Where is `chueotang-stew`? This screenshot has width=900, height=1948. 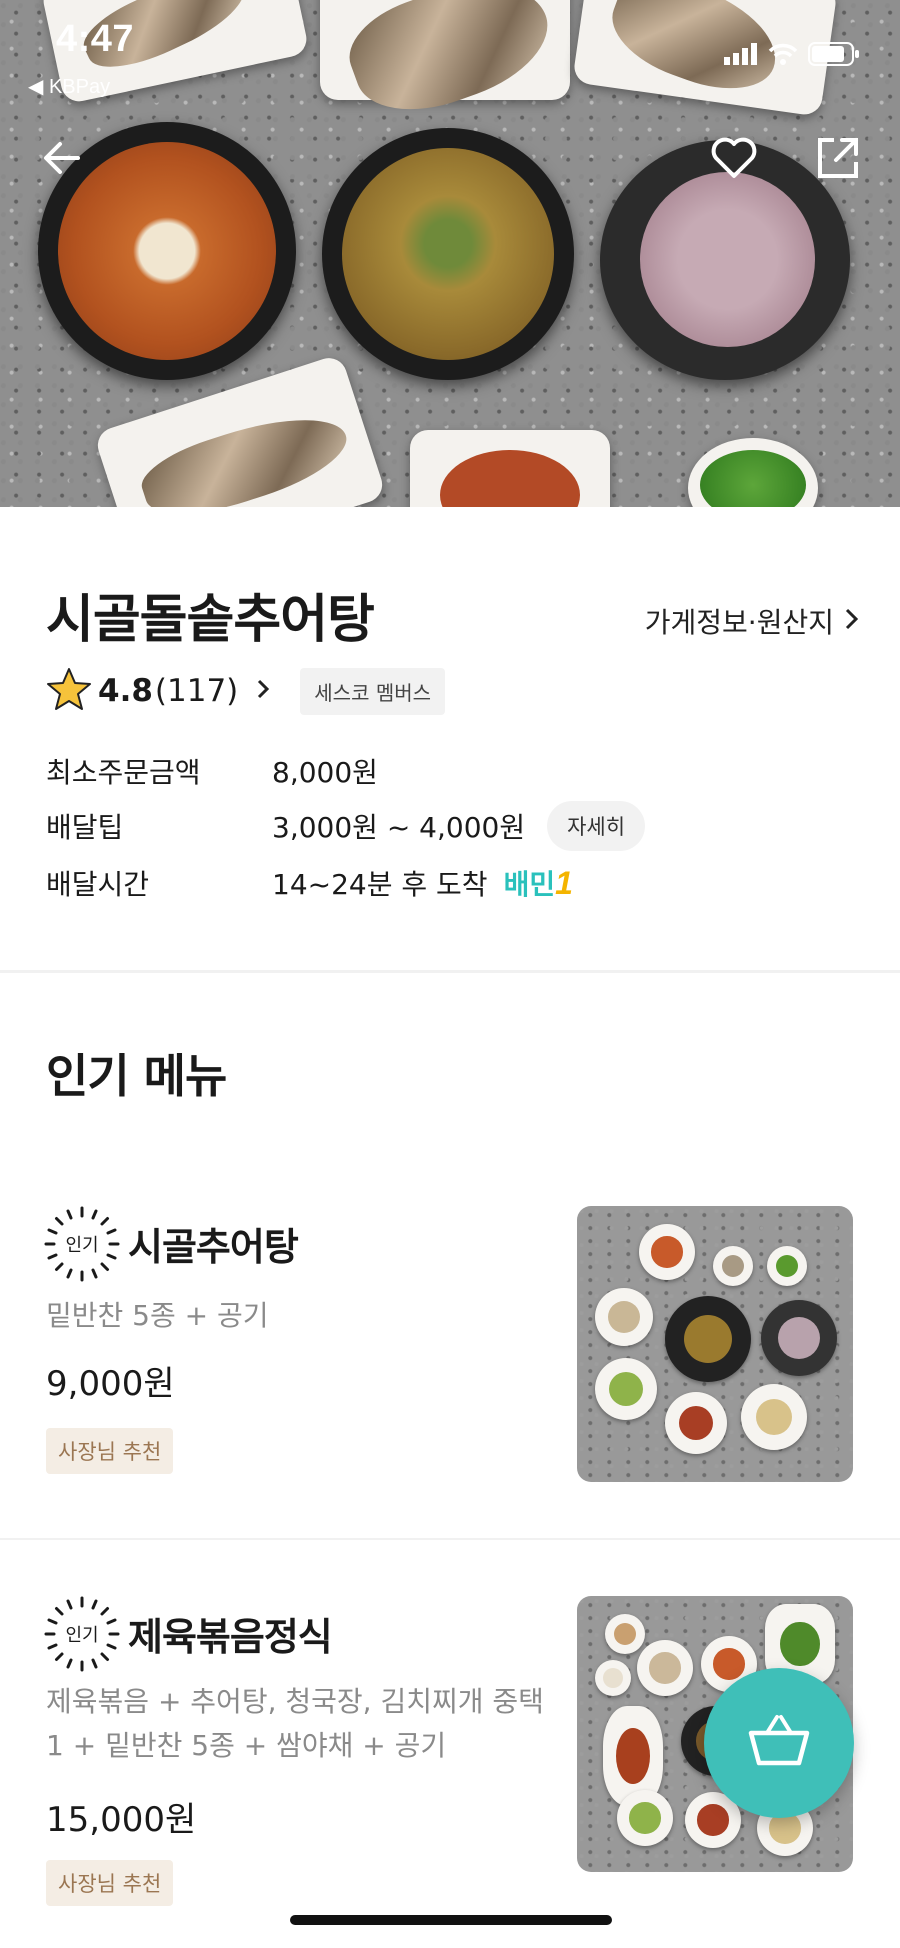 chueotang-stew is located at coordinates (448, 254).